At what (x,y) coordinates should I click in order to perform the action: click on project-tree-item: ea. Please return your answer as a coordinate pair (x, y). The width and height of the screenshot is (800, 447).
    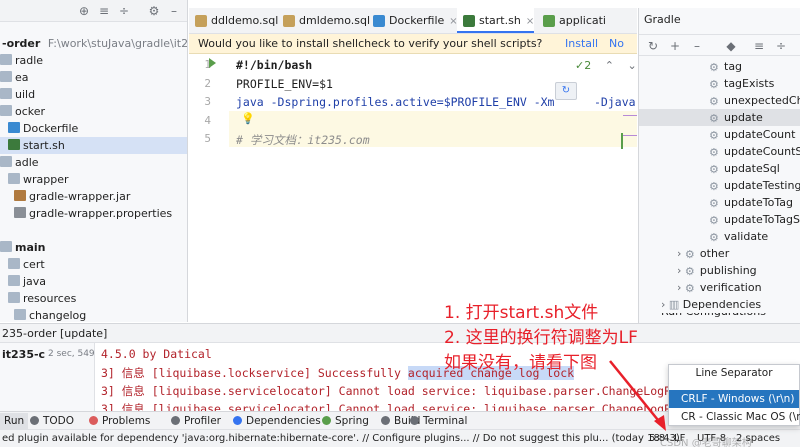
    Looking at the image, I should click on (14, 77).